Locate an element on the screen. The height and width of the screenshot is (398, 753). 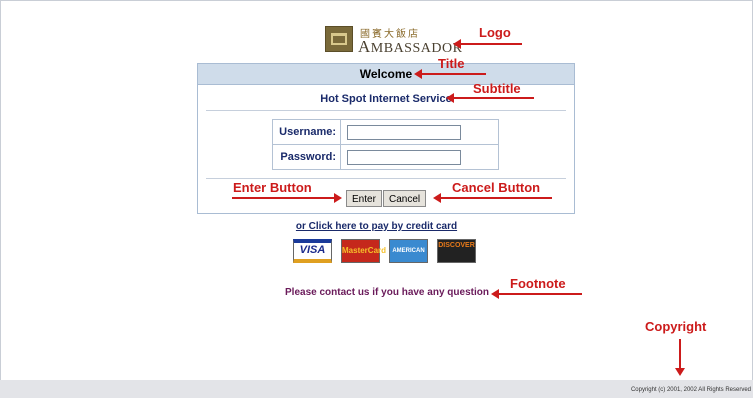
annotation-subtitle: Subtitle is located at coordinates (497, 88).